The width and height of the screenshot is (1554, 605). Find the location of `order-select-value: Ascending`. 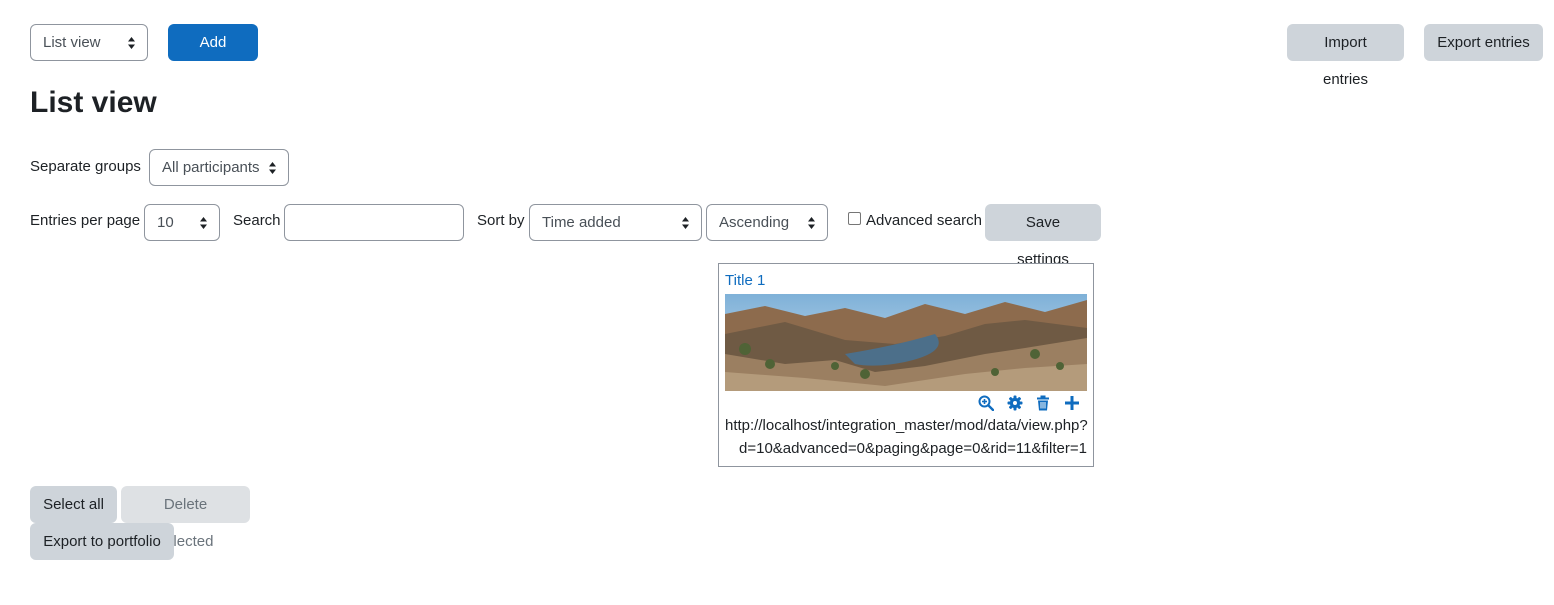

order-select-value: Ascending is located at coordinates (754, 222).